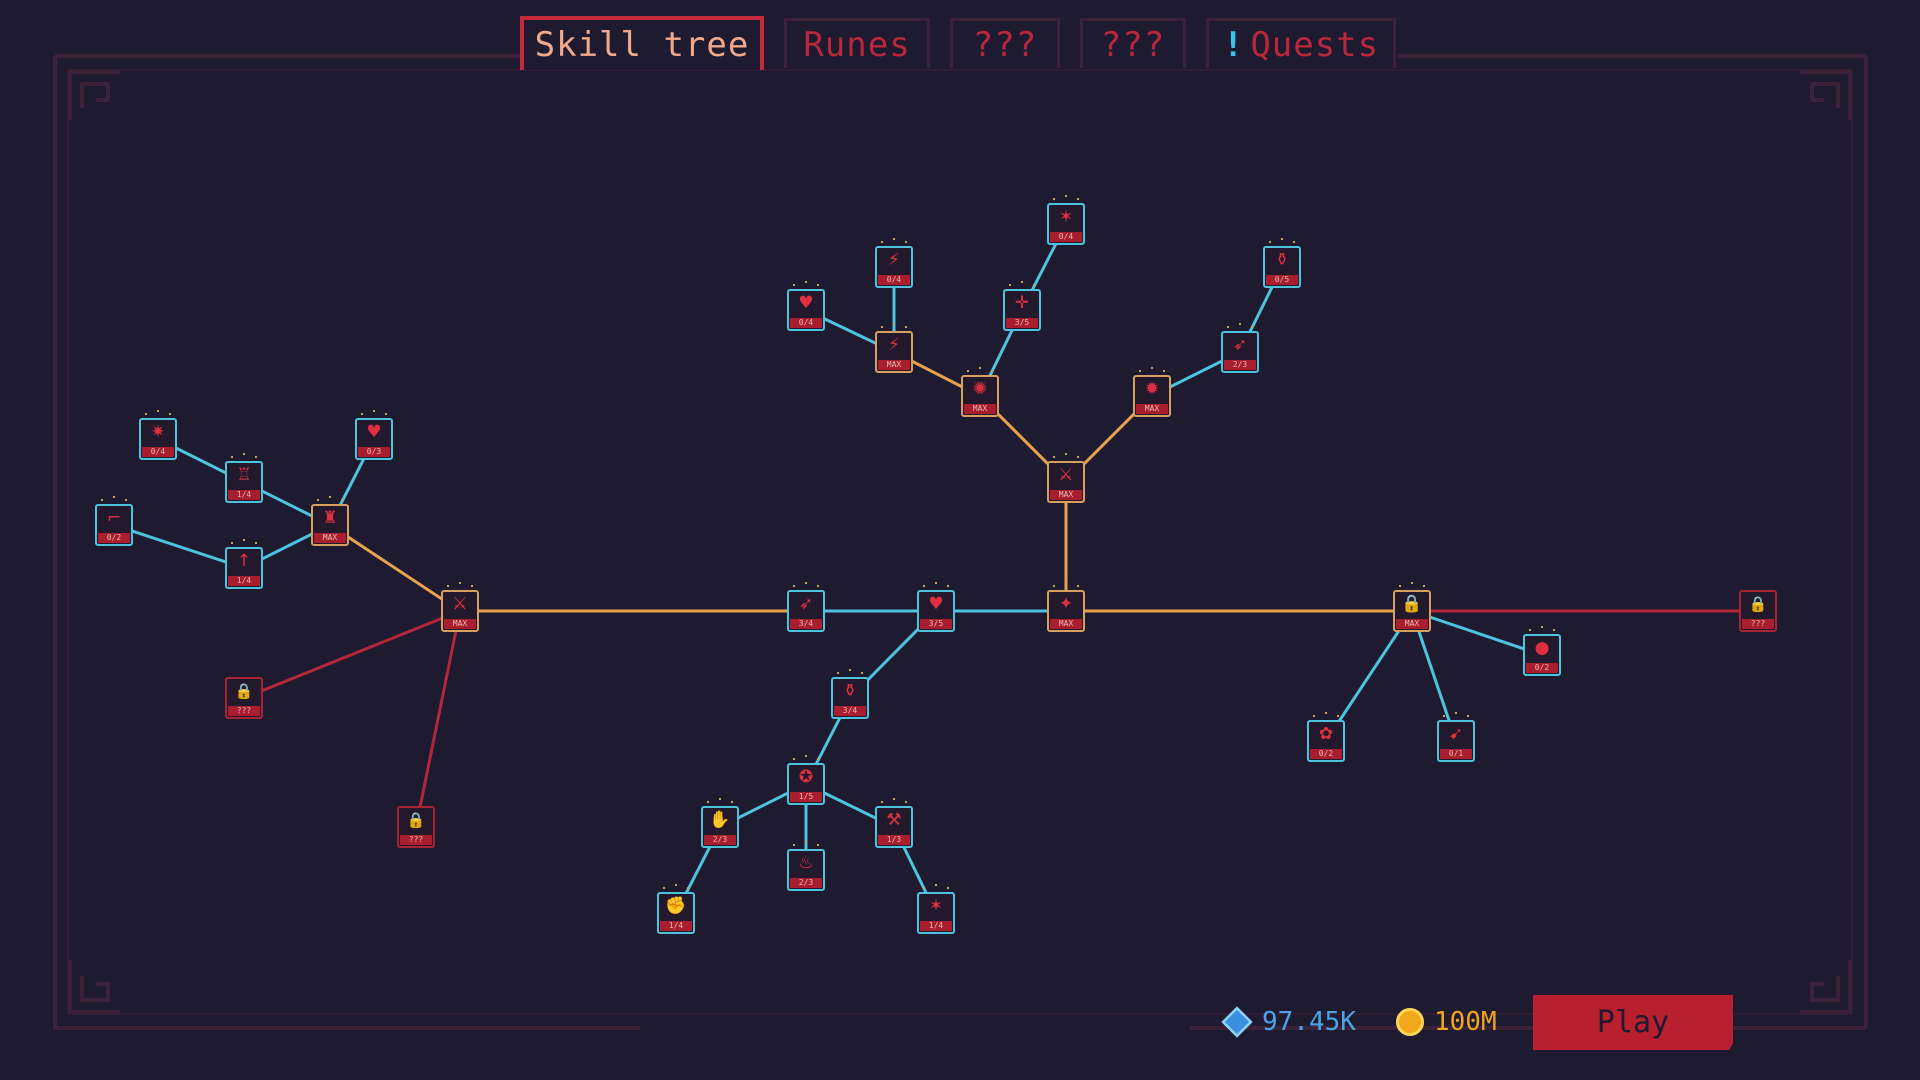  What do you see at coordinates (894, 823) in the screenshot?
I see `skill-node: ⚒ 1/3` at bounding box center [894, 823].